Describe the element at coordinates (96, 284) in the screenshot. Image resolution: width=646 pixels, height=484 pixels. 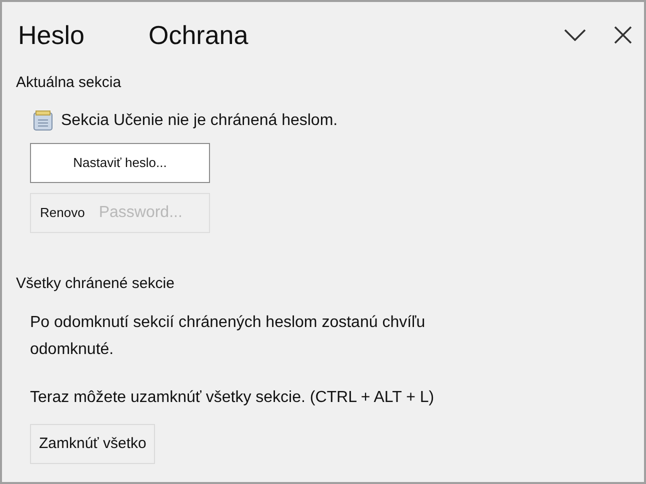
I see `section-heading: Všetky chránené sekcie` at that location.